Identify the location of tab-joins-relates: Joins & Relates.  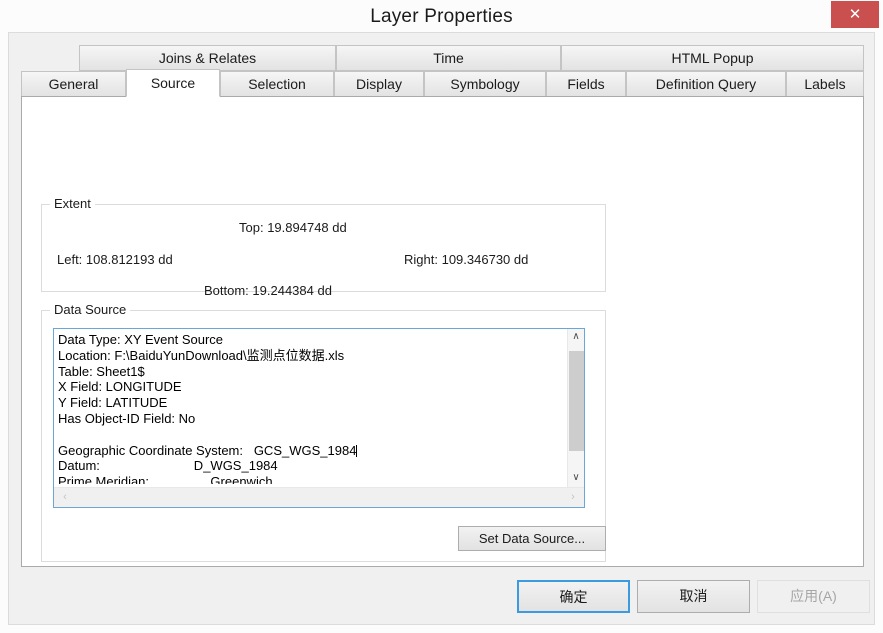
(207, 58).